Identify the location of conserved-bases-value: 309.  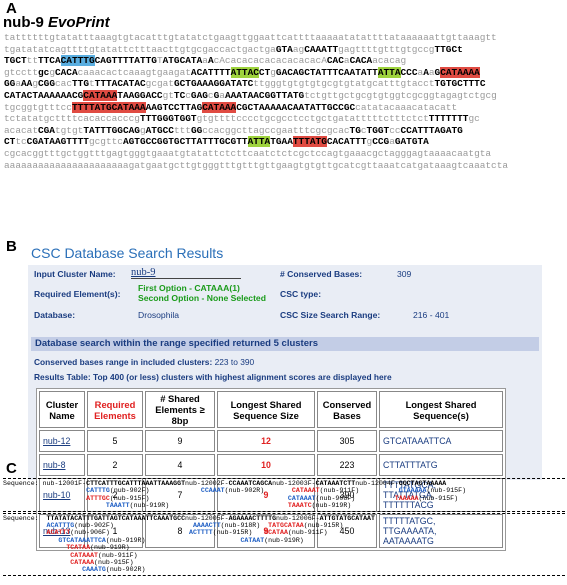
(404, 274).